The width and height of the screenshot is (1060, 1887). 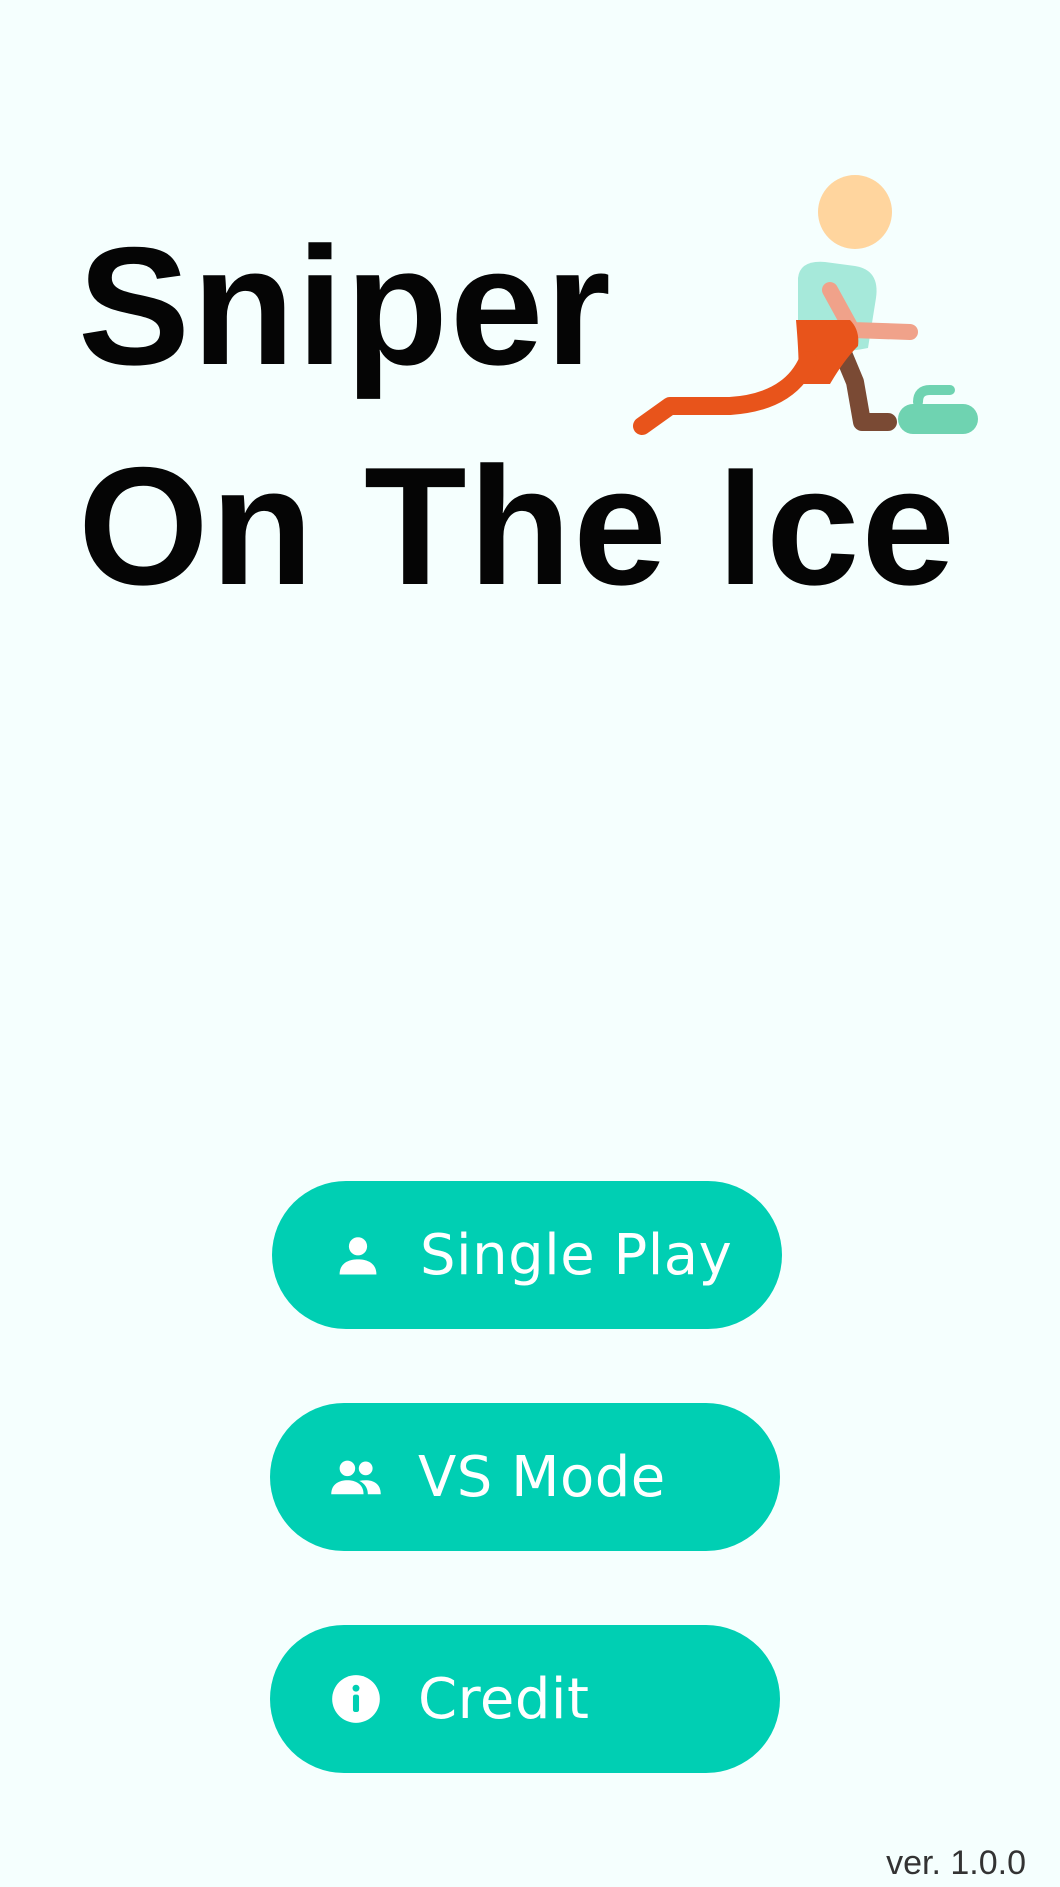 What do you see at coordinates (938, 409) in the screenshot?
I see `curling-stone-icon` at bounding box center [938, 409].